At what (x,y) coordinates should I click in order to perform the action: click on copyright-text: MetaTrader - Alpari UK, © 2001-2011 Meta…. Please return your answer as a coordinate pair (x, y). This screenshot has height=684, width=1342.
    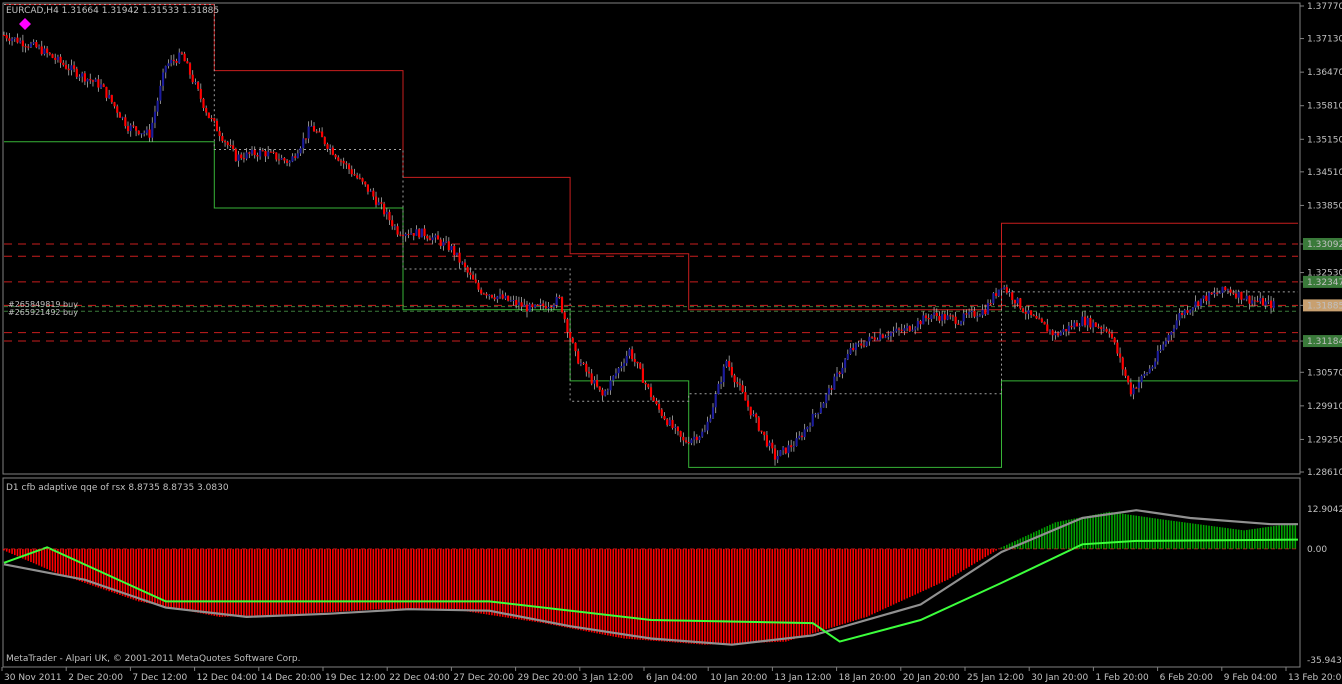
    Looking at the image, I should click on (153, 659).